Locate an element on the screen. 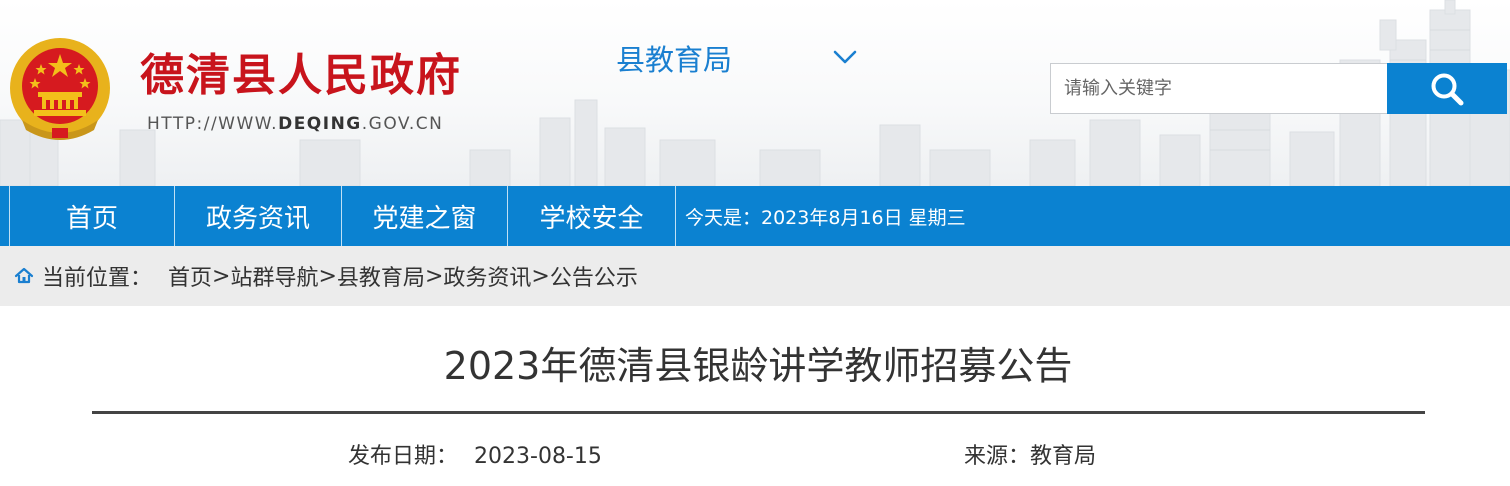 Image resolution: width=1510 pixels, height=486 pixels. search-icon is located at coordinates (1447, 89).